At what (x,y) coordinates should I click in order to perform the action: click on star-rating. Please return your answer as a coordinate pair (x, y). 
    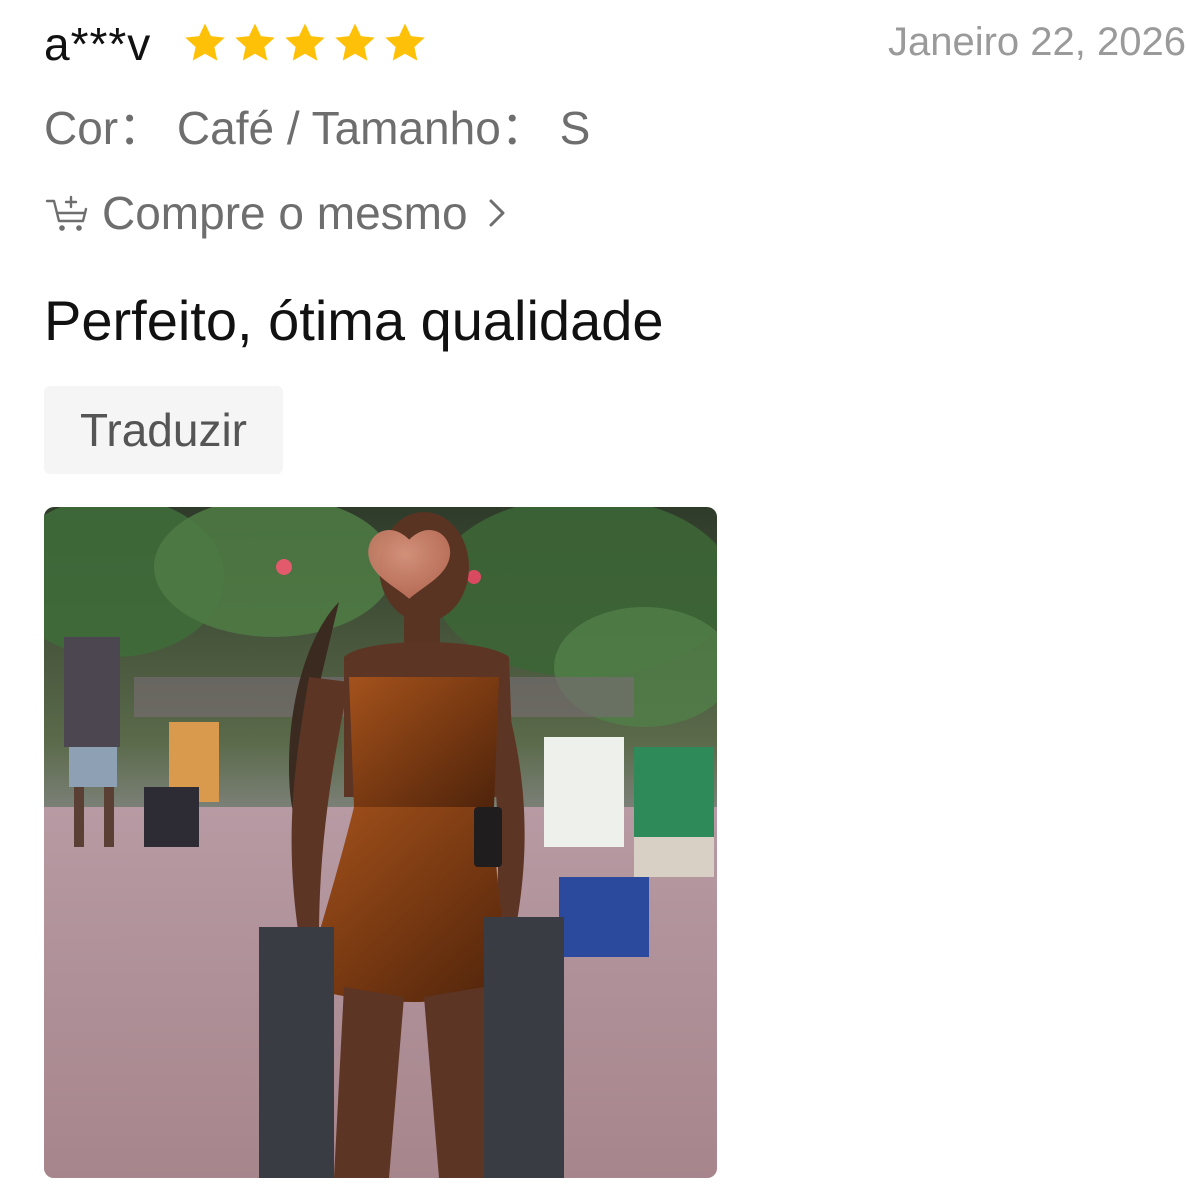
    Looking at the image, I should click on (305, 43).